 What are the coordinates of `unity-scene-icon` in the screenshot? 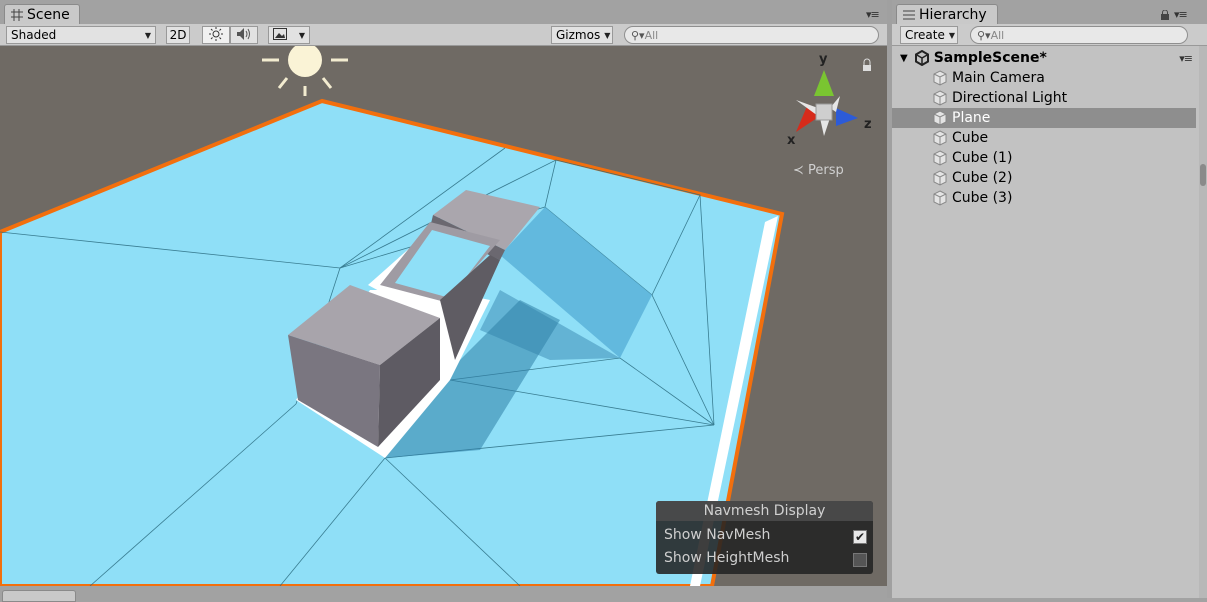 It's located at (922, 58).